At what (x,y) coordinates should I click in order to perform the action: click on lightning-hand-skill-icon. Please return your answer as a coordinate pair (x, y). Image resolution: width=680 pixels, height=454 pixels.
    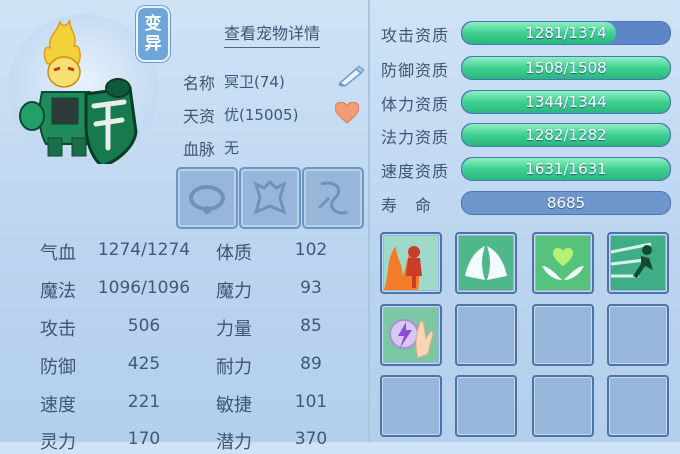
    Looking at the image, I should click on (411, 335).